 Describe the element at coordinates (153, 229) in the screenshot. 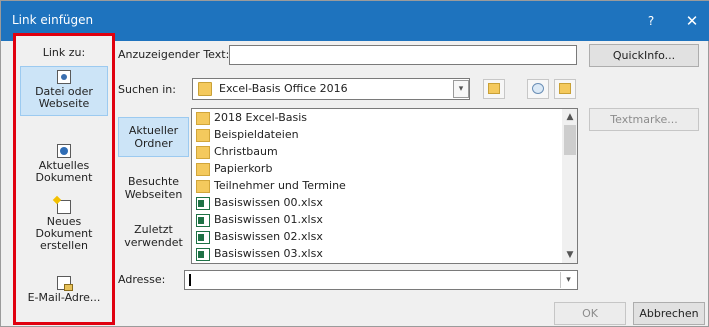

I see `nav-label-line1: Zuletzt` at that location.